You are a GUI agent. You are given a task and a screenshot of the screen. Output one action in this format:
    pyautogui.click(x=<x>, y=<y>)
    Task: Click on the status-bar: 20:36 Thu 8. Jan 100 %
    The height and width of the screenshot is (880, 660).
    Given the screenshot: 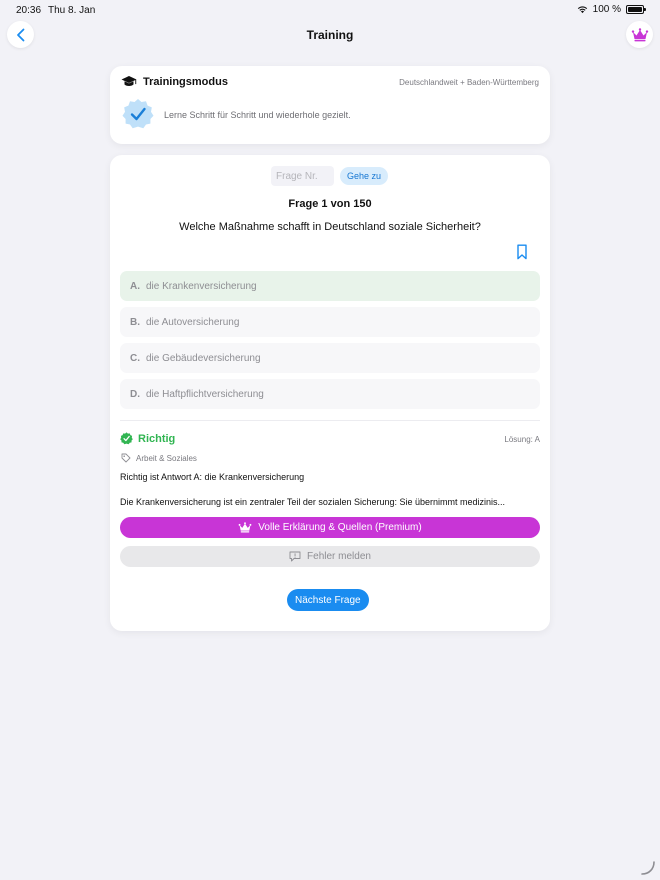 What is the action you would take?
    pyautogui.click(x=330, y=10)
    